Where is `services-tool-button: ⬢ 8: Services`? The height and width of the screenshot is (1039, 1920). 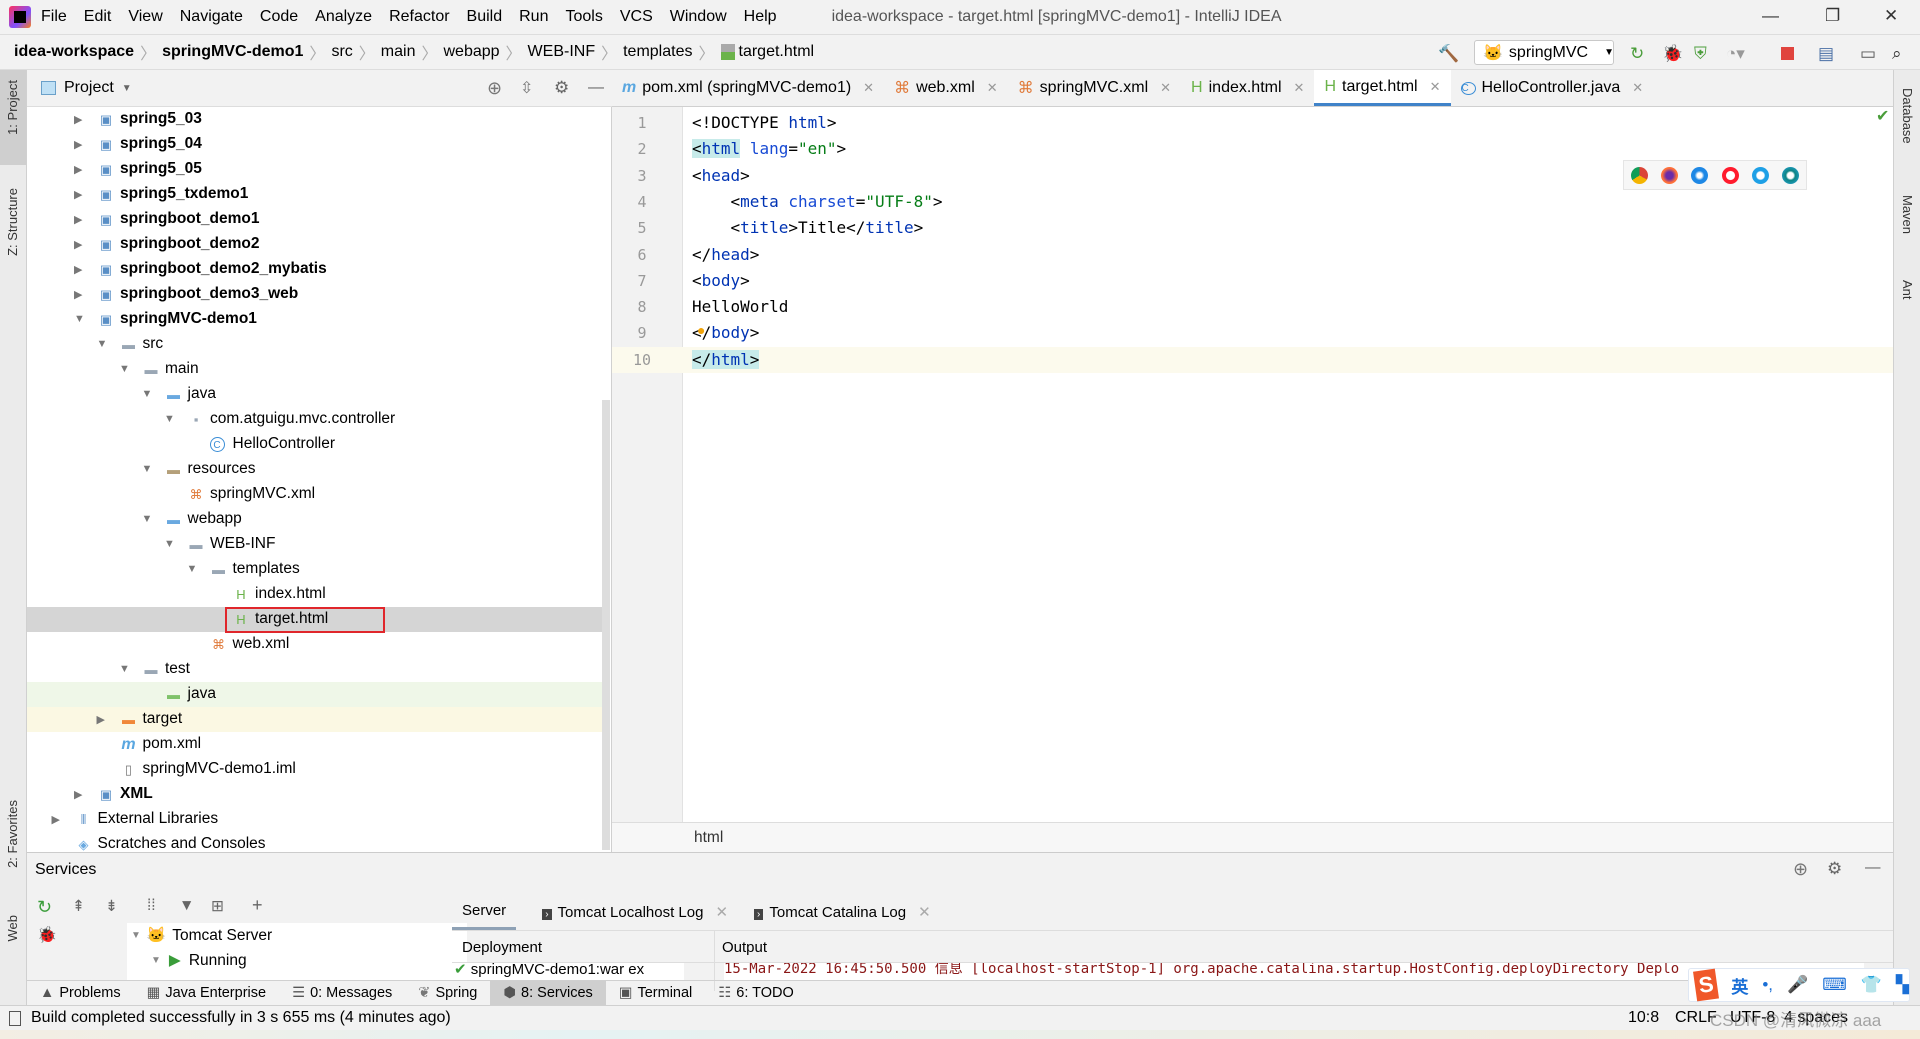 services-tool-button: ⬢ 8: Services is located at coordinates (548, 993).